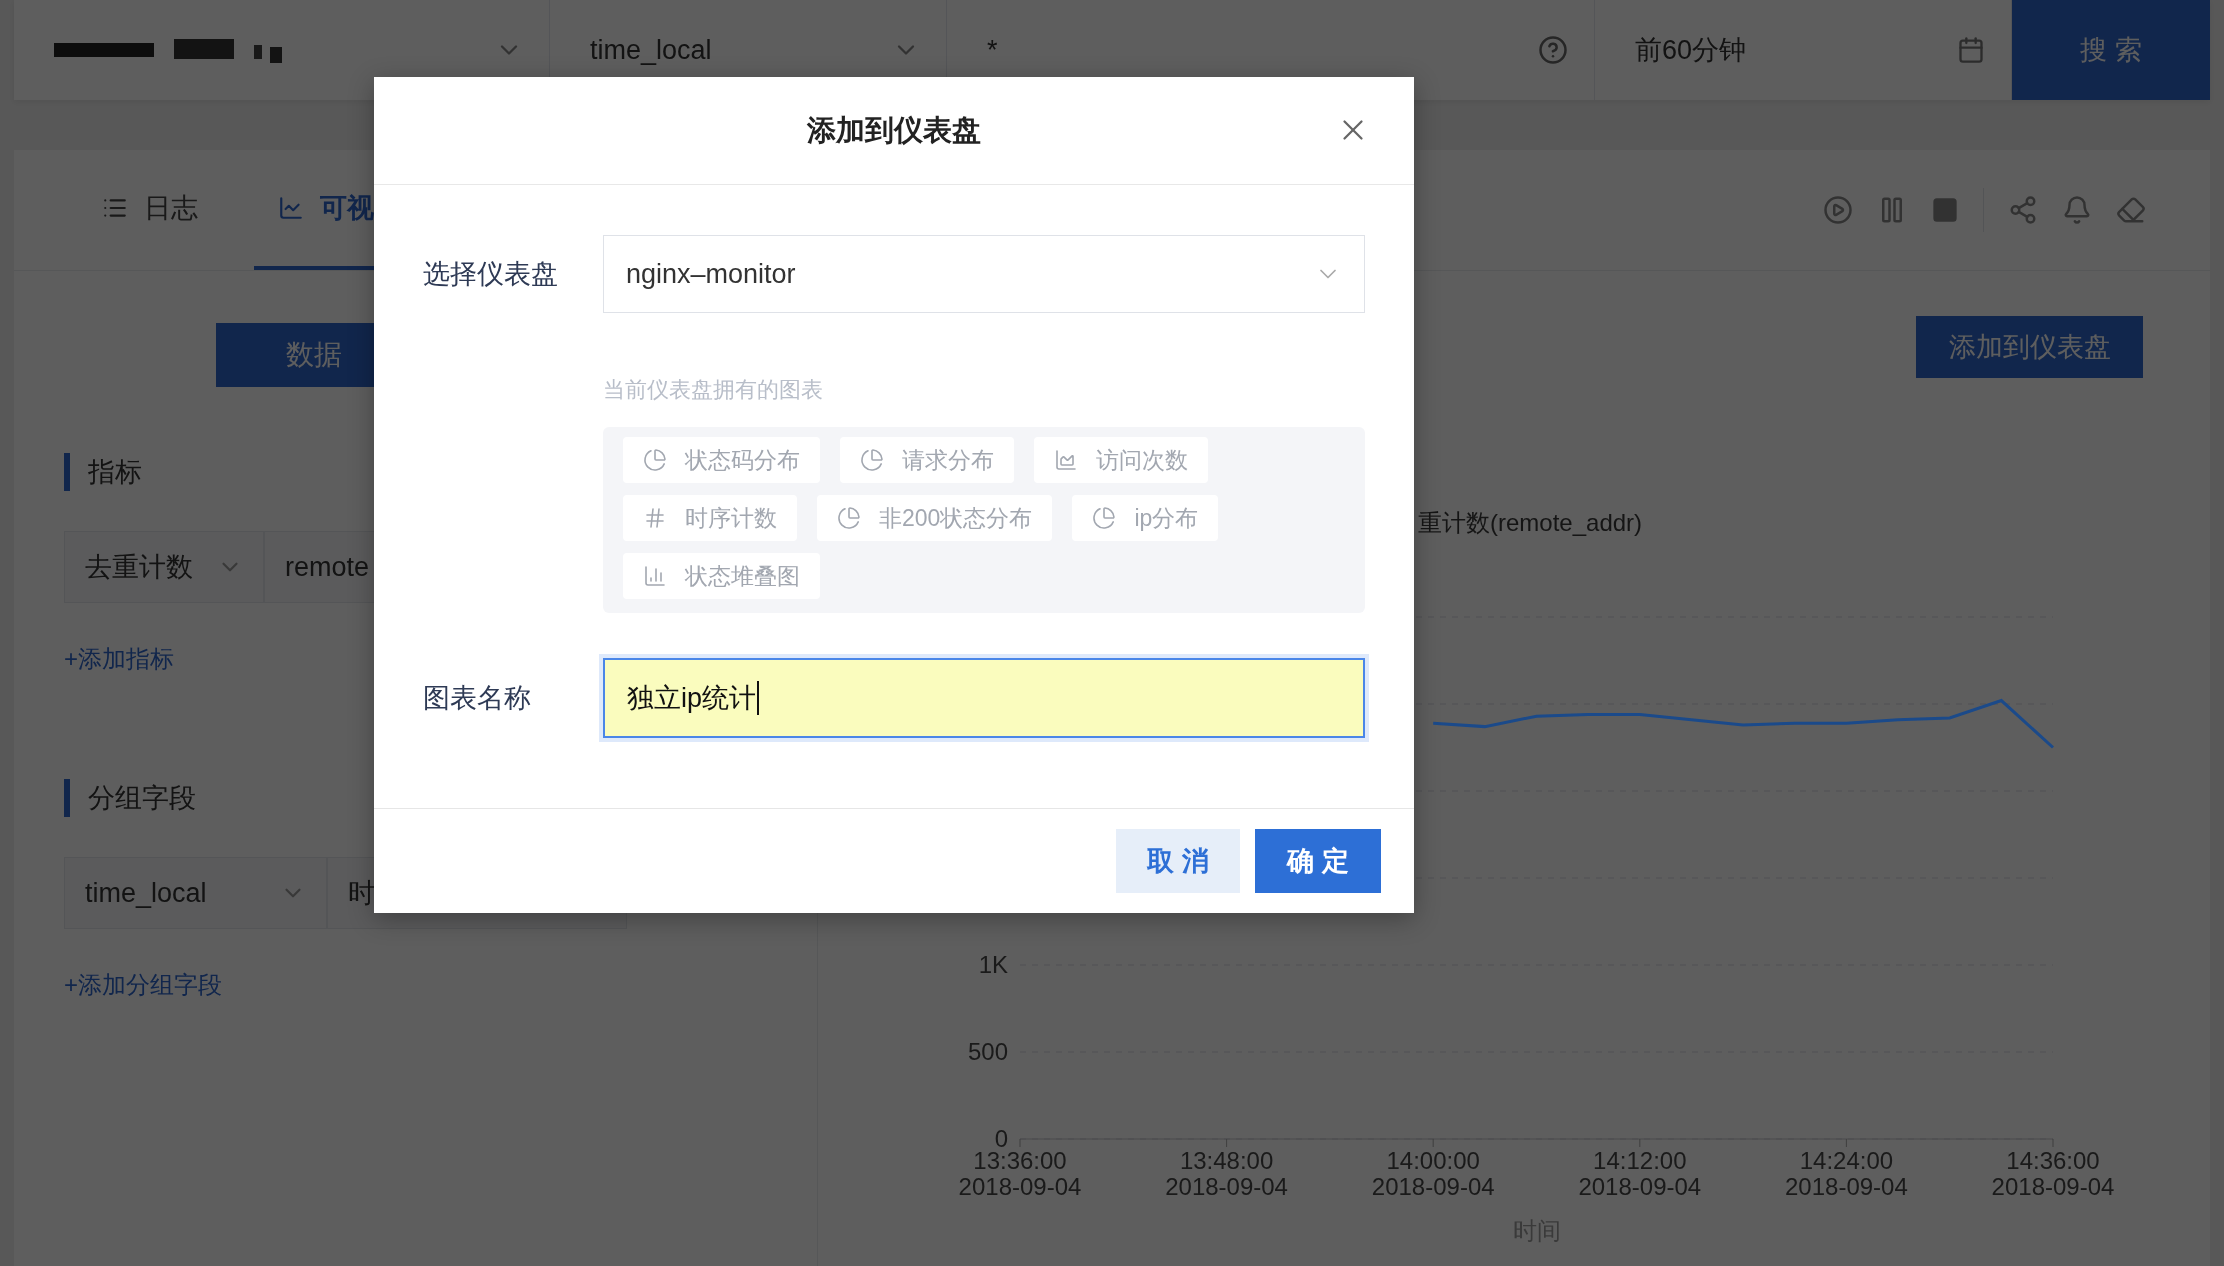 This screenshot has height=1266, width=2224. Describe the element at coordinates (2029, 347) in the screenshot. I see `add-to-dashboard-button: 添加到仪表盘` at that location.